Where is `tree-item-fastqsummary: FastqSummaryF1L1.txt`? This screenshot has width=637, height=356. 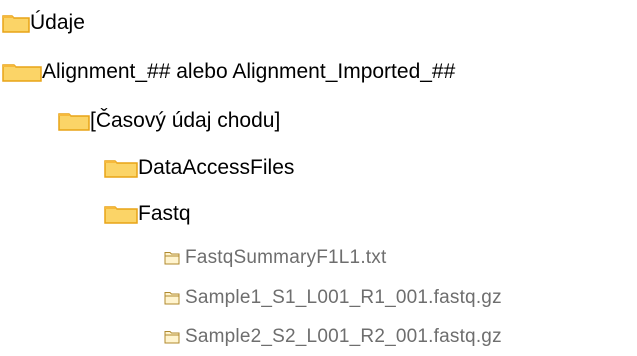 tree-item-fastqsummary: FastqSummaryF1L1.txt is located at coordinates (275, 258).